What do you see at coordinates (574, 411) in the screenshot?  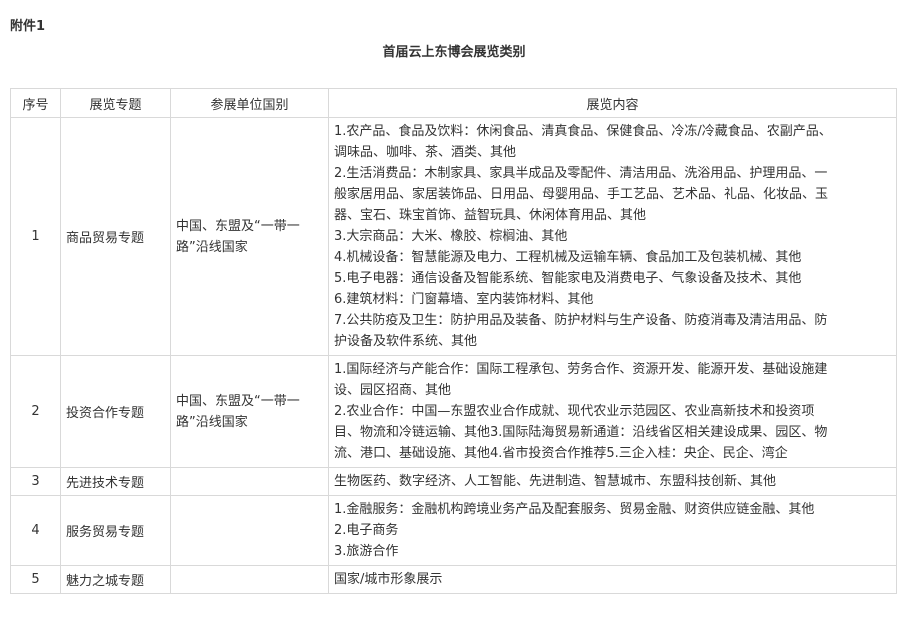 I see `content-line: 2.农业合作：中国—东盟农业合作成就、现代农业示范园区、农业高新技术和投资项` at bounding box center [574, 411].